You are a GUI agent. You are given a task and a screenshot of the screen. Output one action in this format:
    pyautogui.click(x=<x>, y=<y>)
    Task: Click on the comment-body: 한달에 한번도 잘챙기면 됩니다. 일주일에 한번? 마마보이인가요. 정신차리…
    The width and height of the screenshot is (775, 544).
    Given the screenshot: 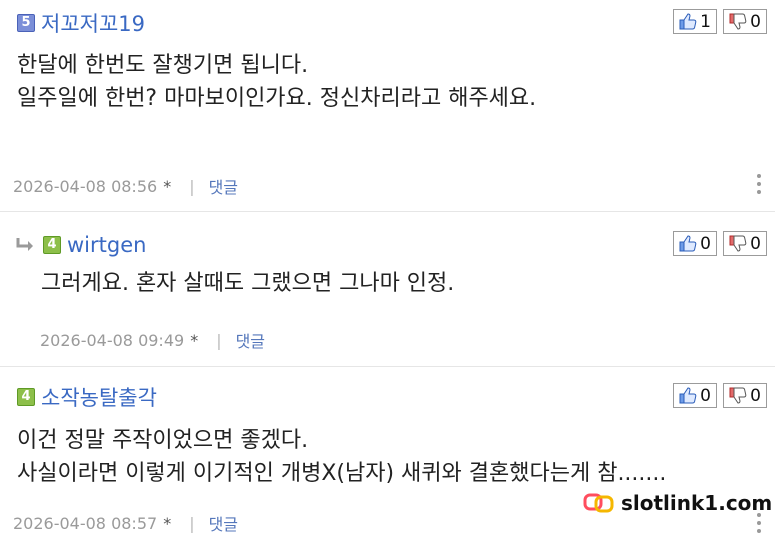 What is the action you would take?
    pyautogui.click(x=276, y=82)
    